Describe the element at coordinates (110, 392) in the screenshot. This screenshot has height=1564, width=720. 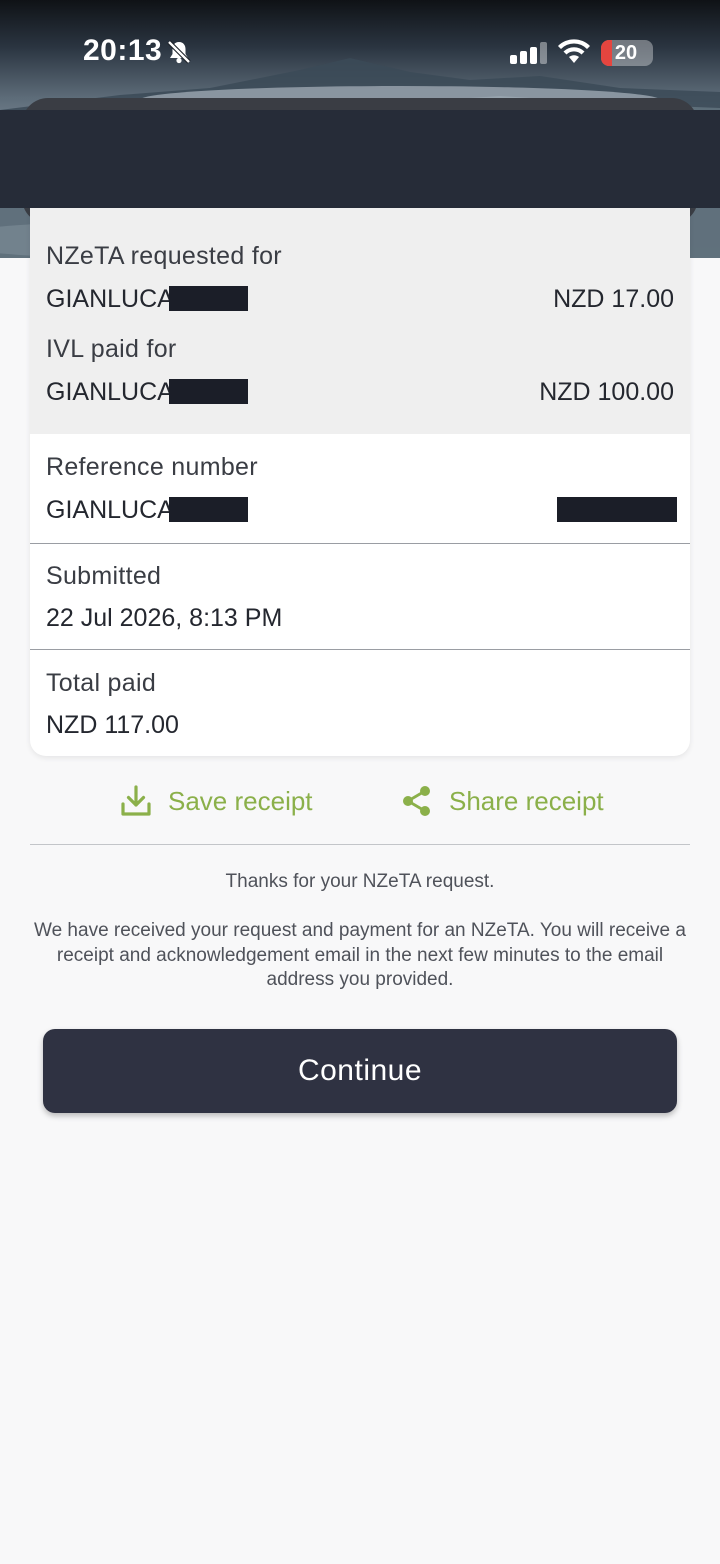
I see `ivl-applicant-name: GIANLUCA` at that location.